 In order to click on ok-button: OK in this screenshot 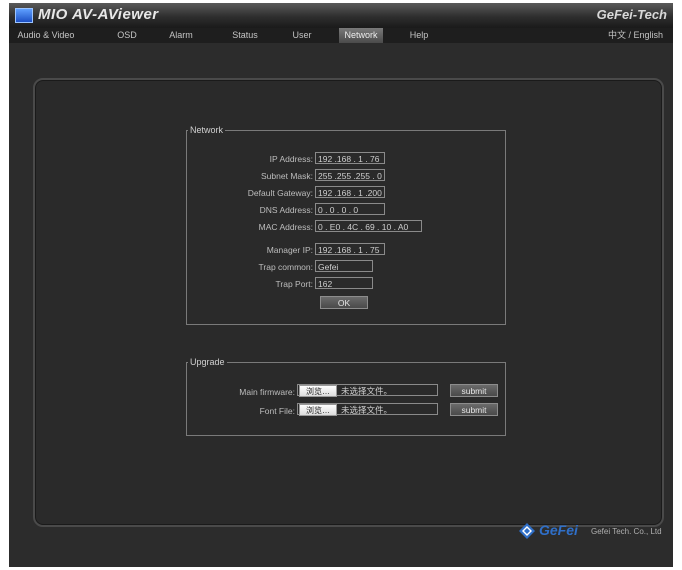, I will do `click(344, 302)`.